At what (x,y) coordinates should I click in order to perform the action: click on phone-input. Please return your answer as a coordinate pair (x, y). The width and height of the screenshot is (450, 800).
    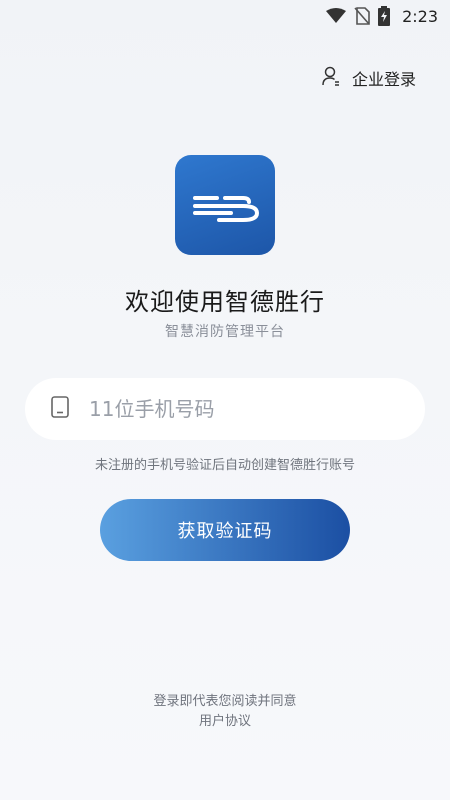
    Looking at the image, I should click on (239, 409).